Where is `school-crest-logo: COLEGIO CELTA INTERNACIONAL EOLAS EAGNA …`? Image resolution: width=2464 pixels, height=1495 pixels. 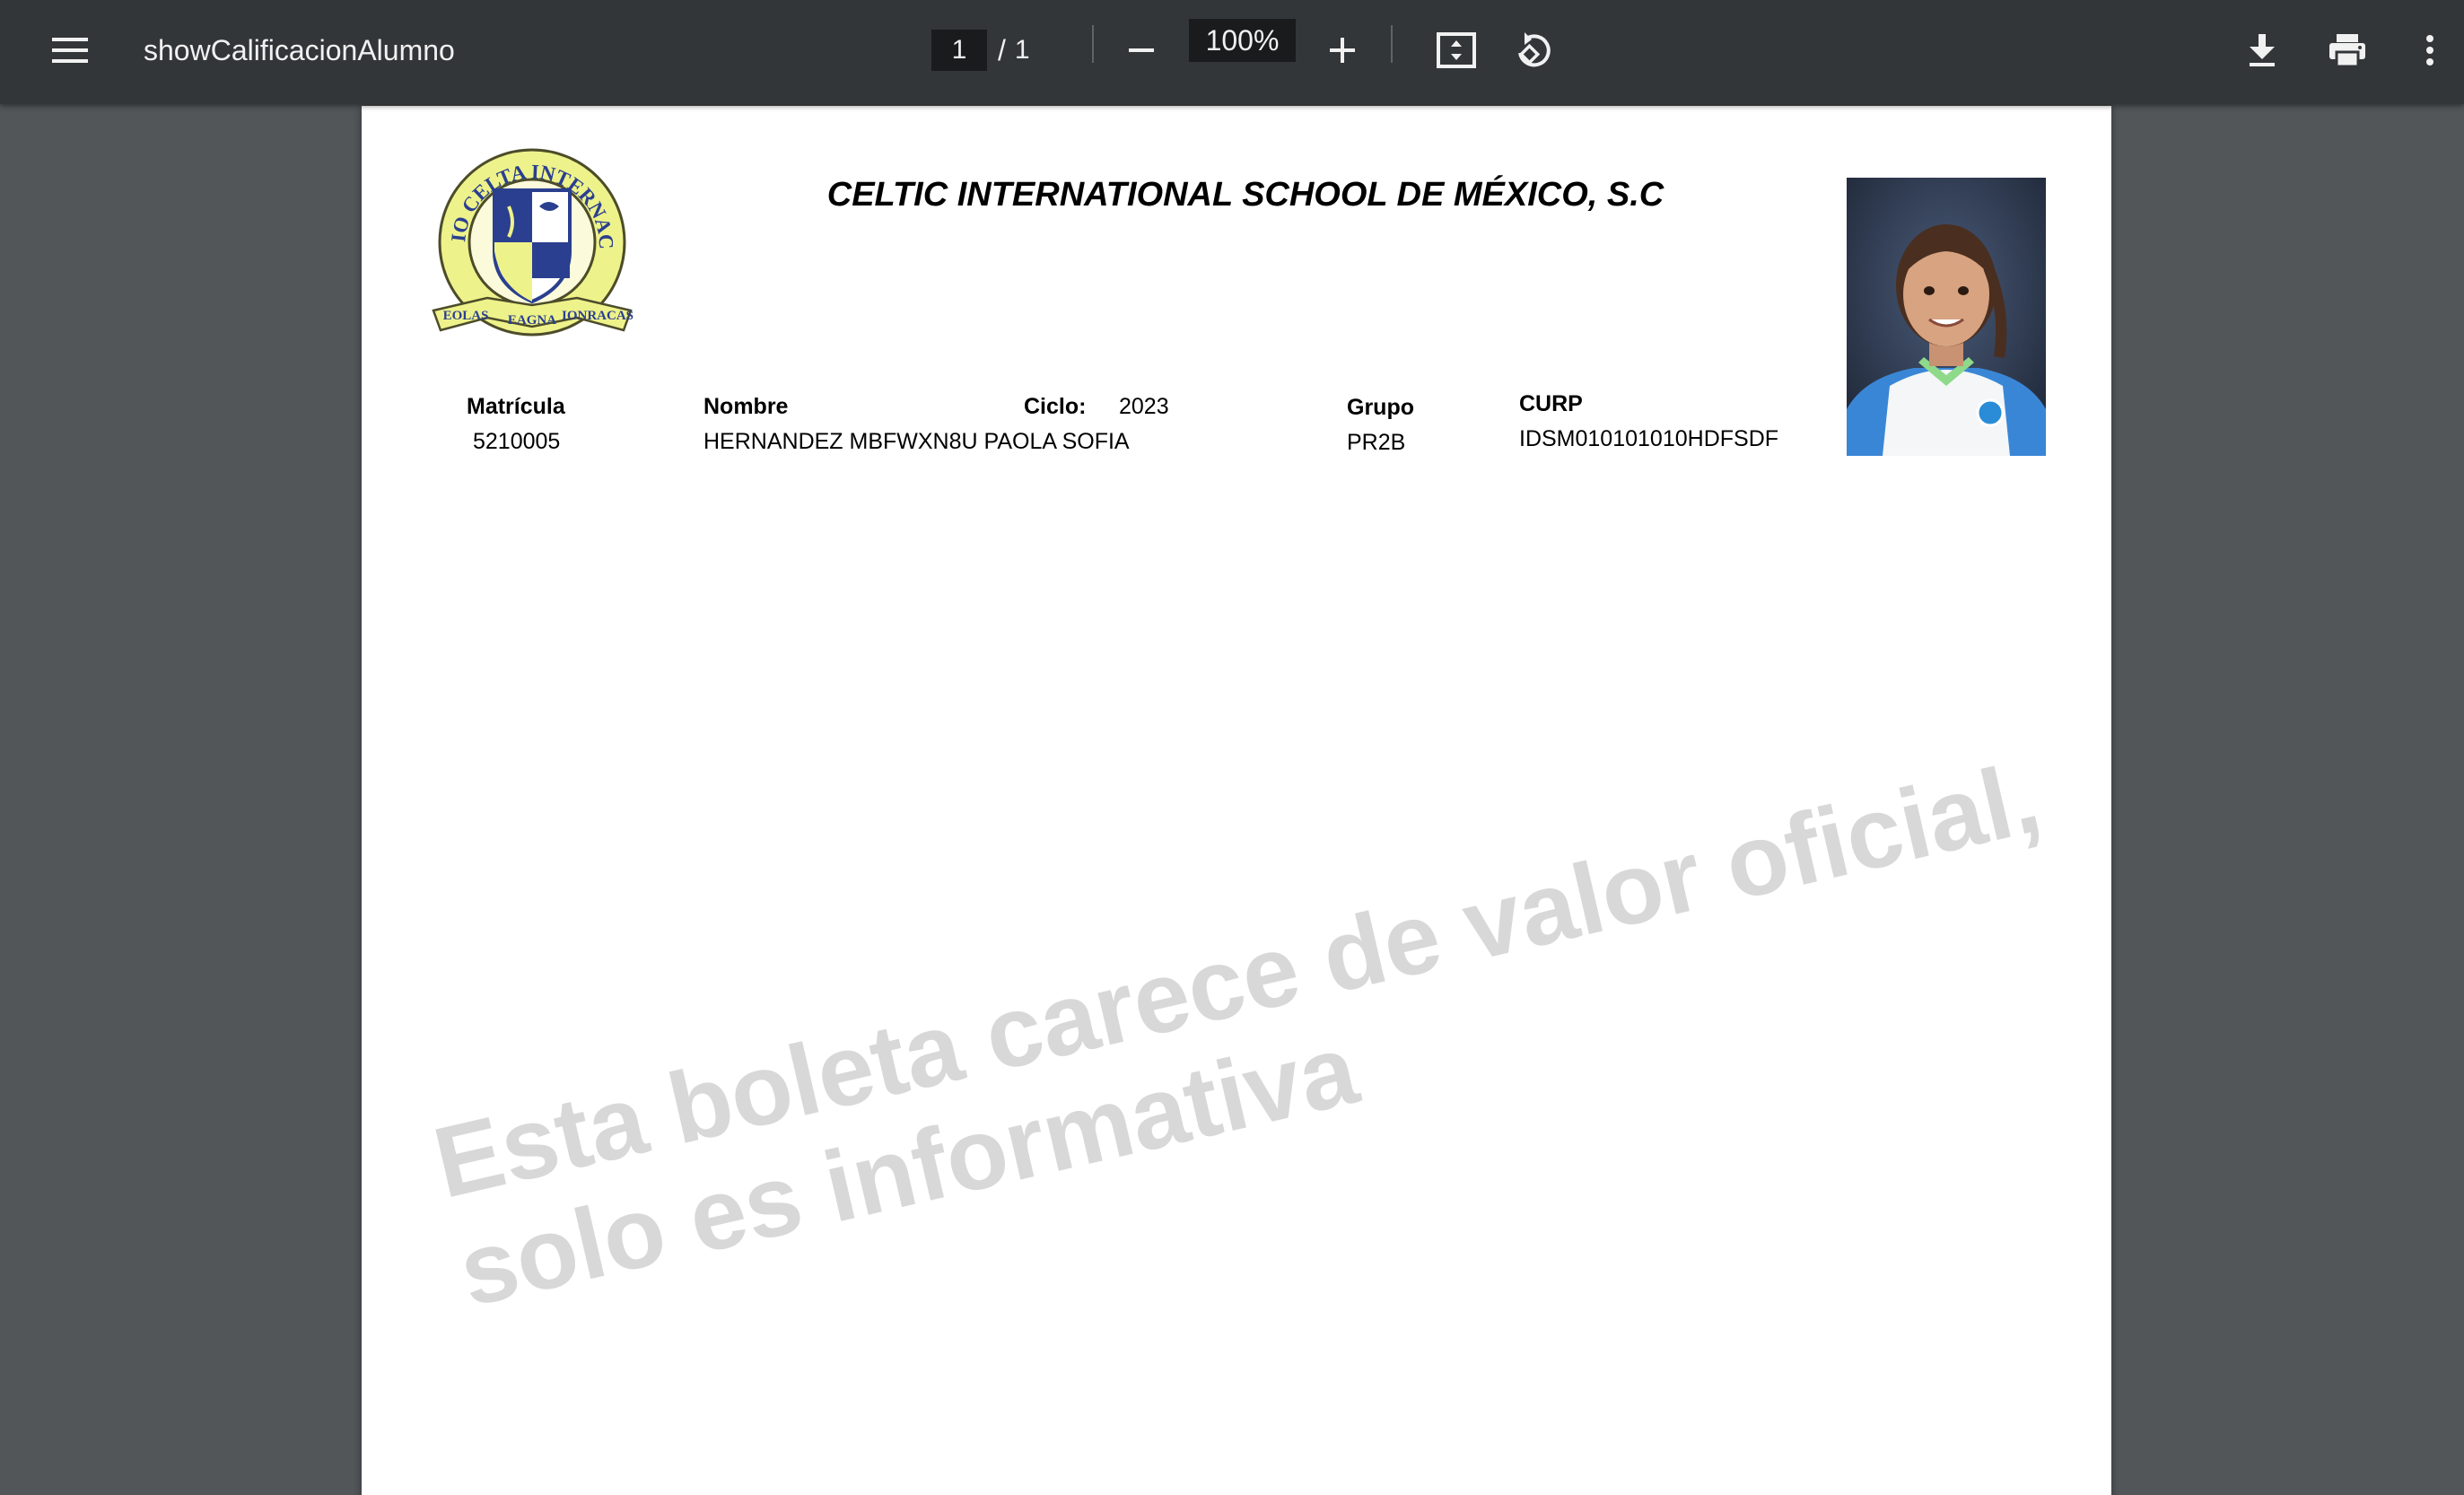 school-crest-logo: COLEGIO CELTA INTERNACIONAL EOLAS EAGNA … is located at coordinates (524, 236).